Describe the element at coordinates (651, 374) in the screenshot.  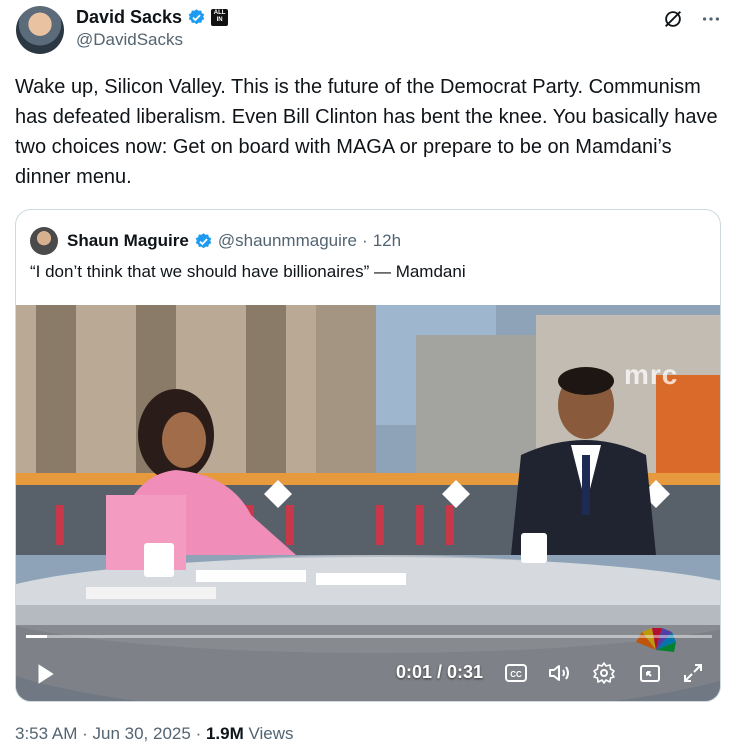
I see `mrc-watermark: mrc` at that location.